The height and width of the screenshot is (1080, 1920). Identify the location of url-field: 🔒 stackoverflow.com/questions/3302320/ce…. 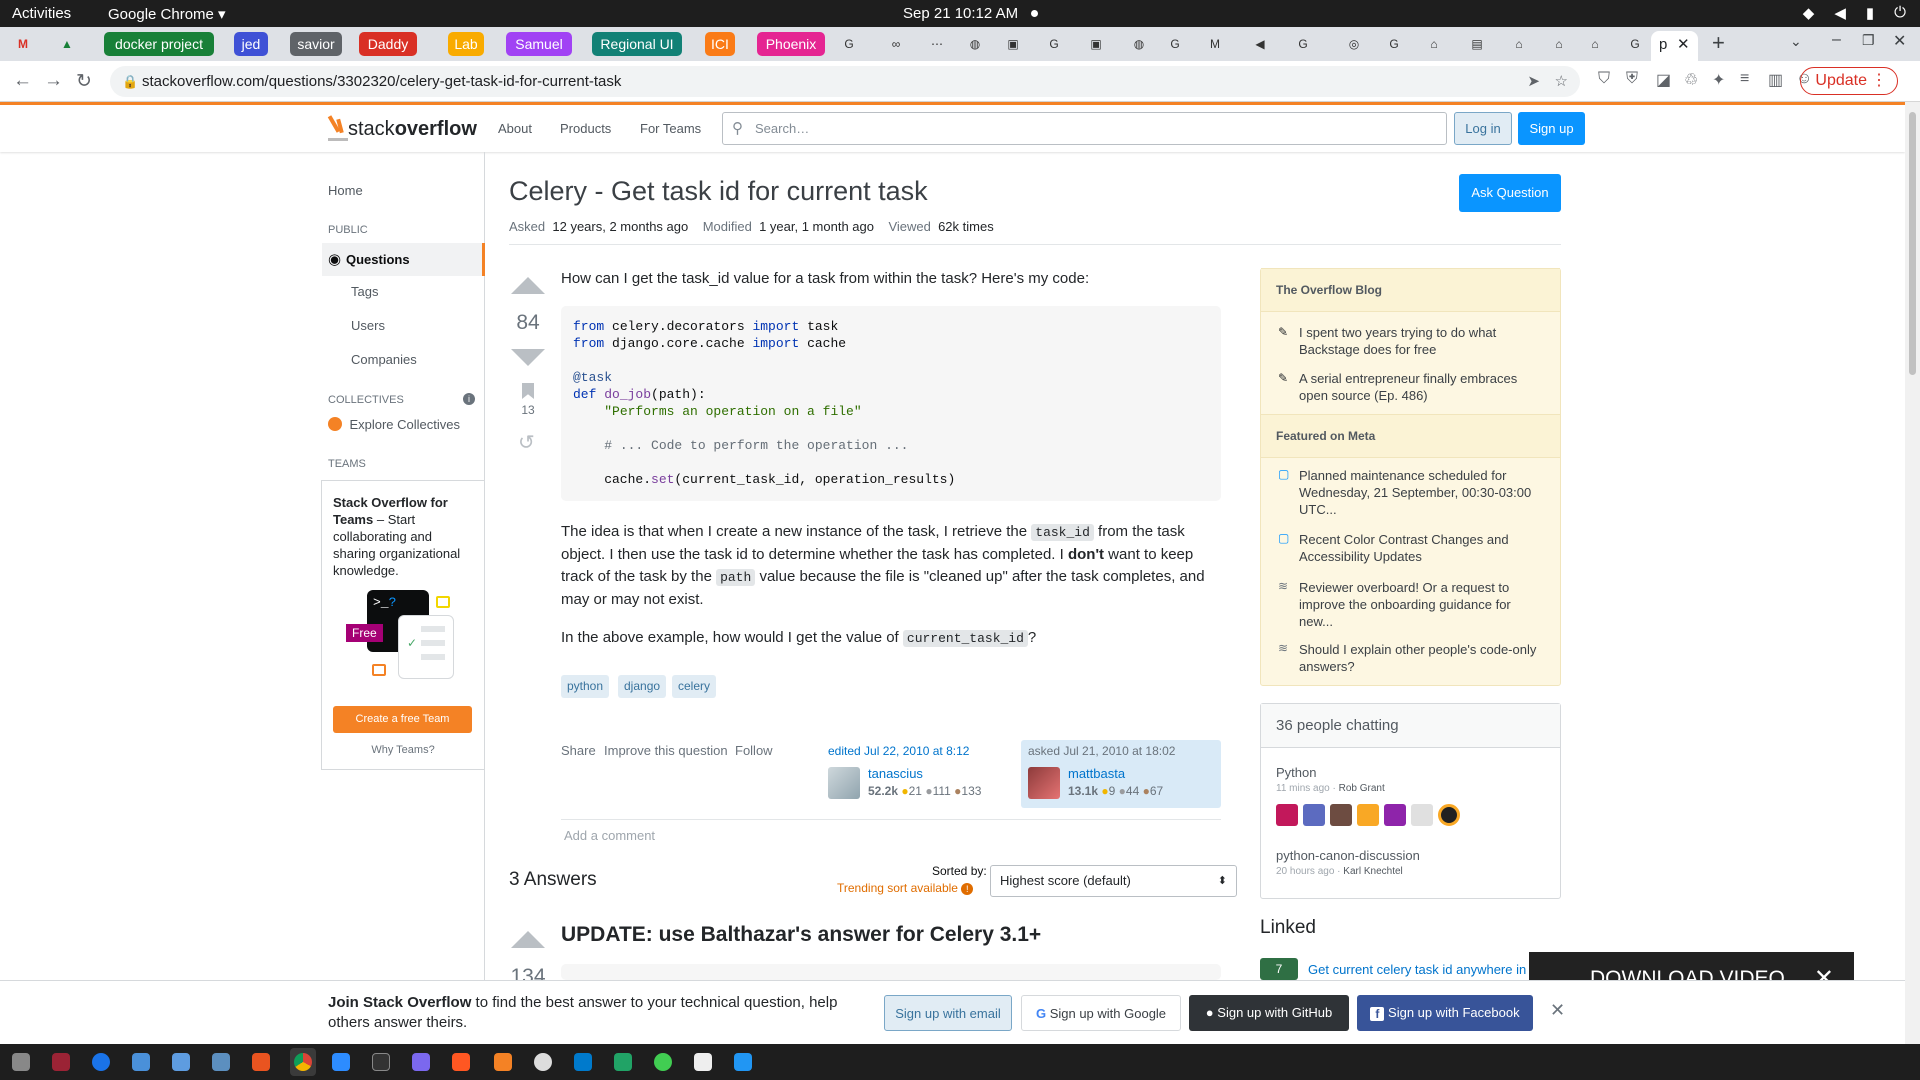
(845, 81).